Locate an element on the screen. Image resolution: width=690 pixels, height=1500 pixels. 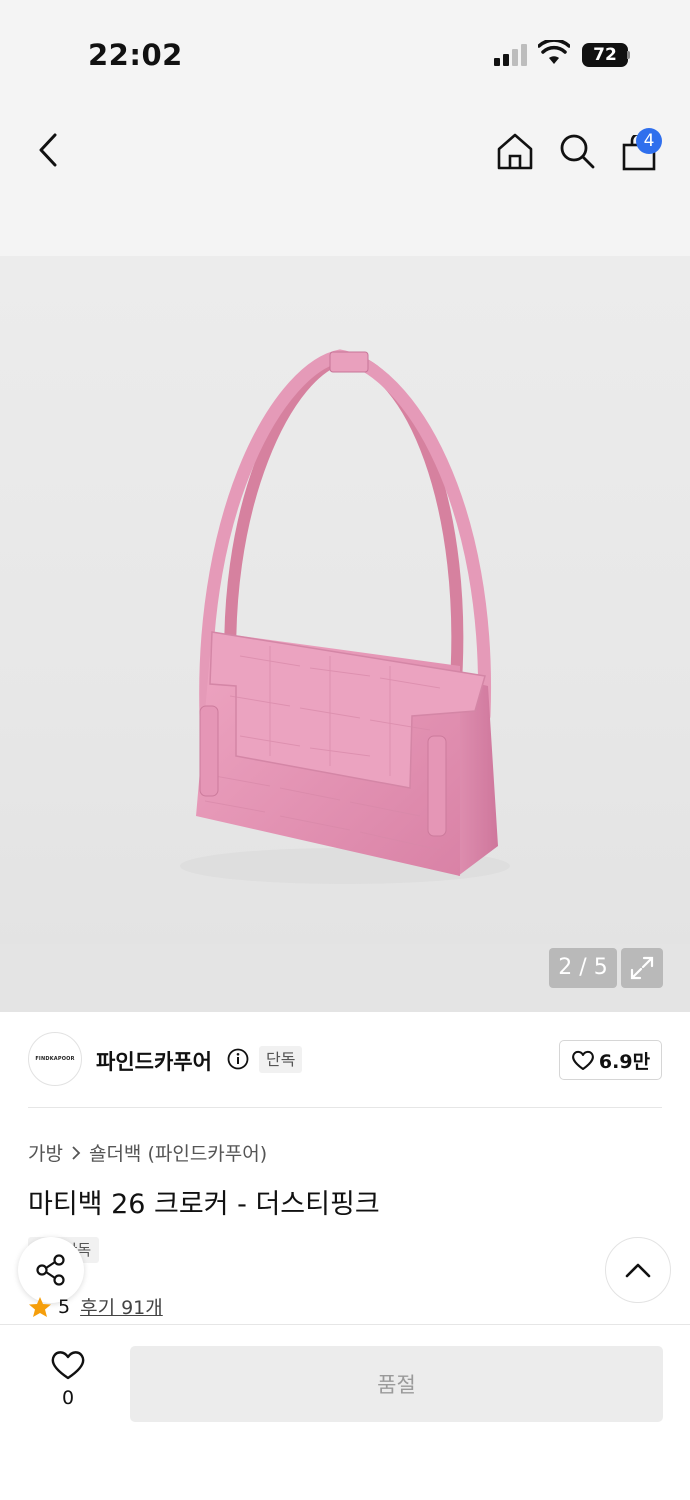
exclusive-badge: 단독 is located at coordinates (281, 1059).